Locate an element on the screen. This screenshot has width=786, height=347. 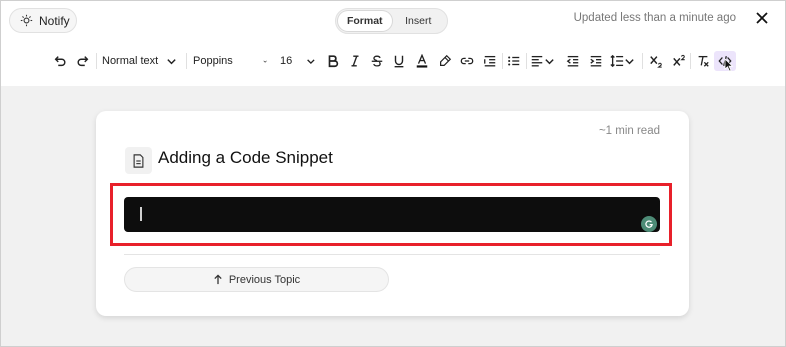
previous-topic-button: Previous Topic is located at coordinates (256, 279).